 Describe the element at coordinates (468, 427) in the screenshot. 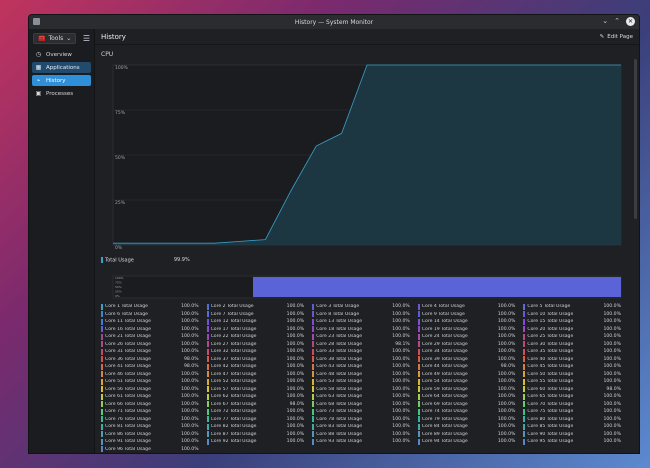

I see `core-legend-item: Core 84 Total Usage 100.0%` at that location.